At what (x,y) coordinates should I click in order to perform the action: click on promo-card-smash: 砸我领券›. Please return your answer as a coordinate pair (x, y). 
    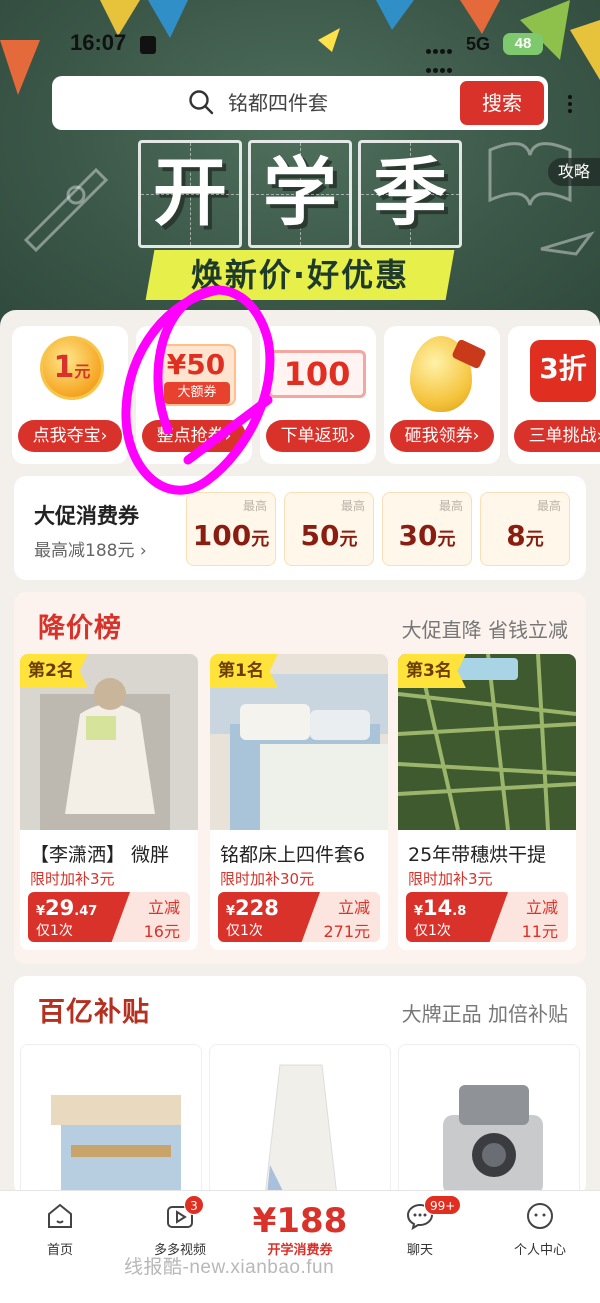
    Looking at the image, I should click on (442, 395).